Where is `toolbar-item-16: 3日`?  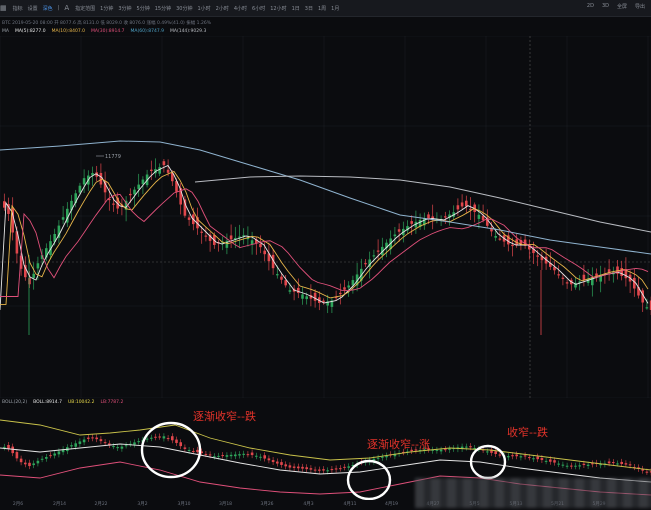 toolbar-item-16: 3日 is located at coordinates (309, 8).